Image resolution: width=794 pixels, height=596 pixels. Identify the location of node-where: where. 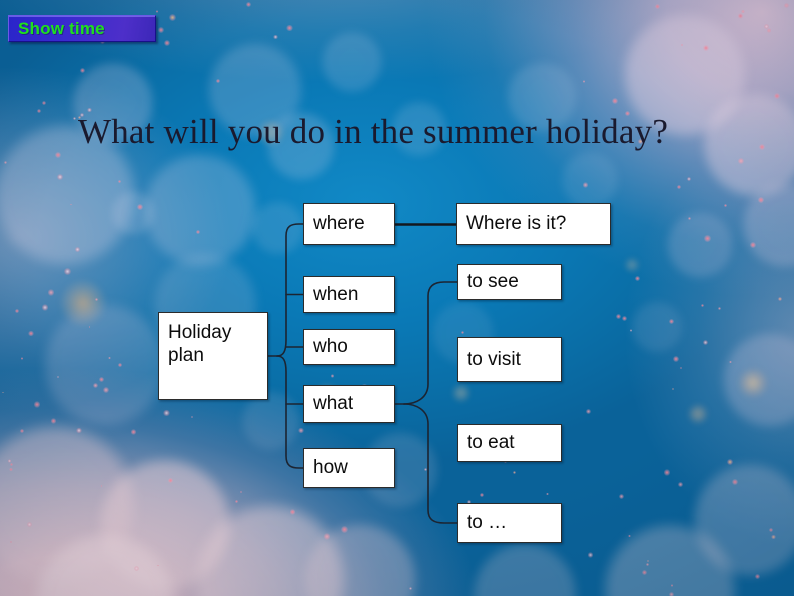
(349, 224).